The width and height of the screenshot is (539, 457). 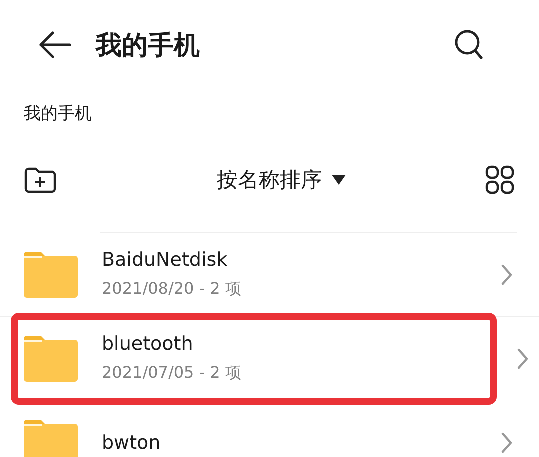 I want to click on folder-details: 2021/07/05 - 2 项, so click(x=172, y=373).